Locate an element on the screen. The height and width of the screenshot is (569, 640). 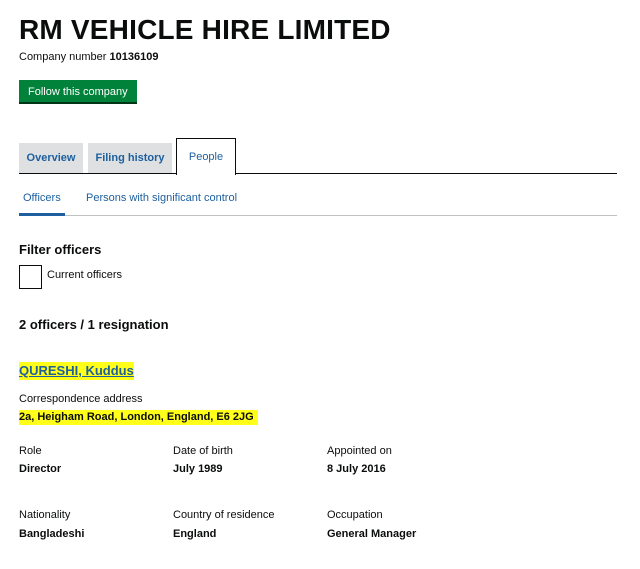
subnav-persons-significant-control: Persons with significant control is located at coordinates (161, 197).